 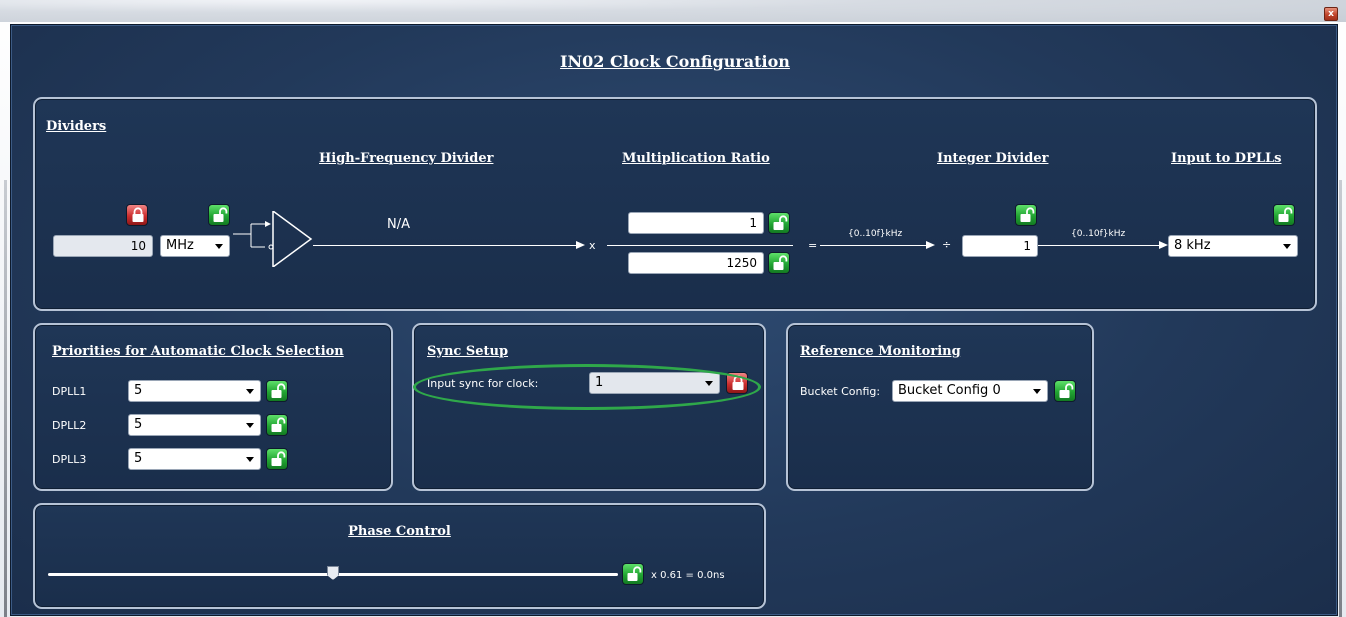 I want to click on hf-divider-header: High-Frequency Divider, so click(x=406, y=158).